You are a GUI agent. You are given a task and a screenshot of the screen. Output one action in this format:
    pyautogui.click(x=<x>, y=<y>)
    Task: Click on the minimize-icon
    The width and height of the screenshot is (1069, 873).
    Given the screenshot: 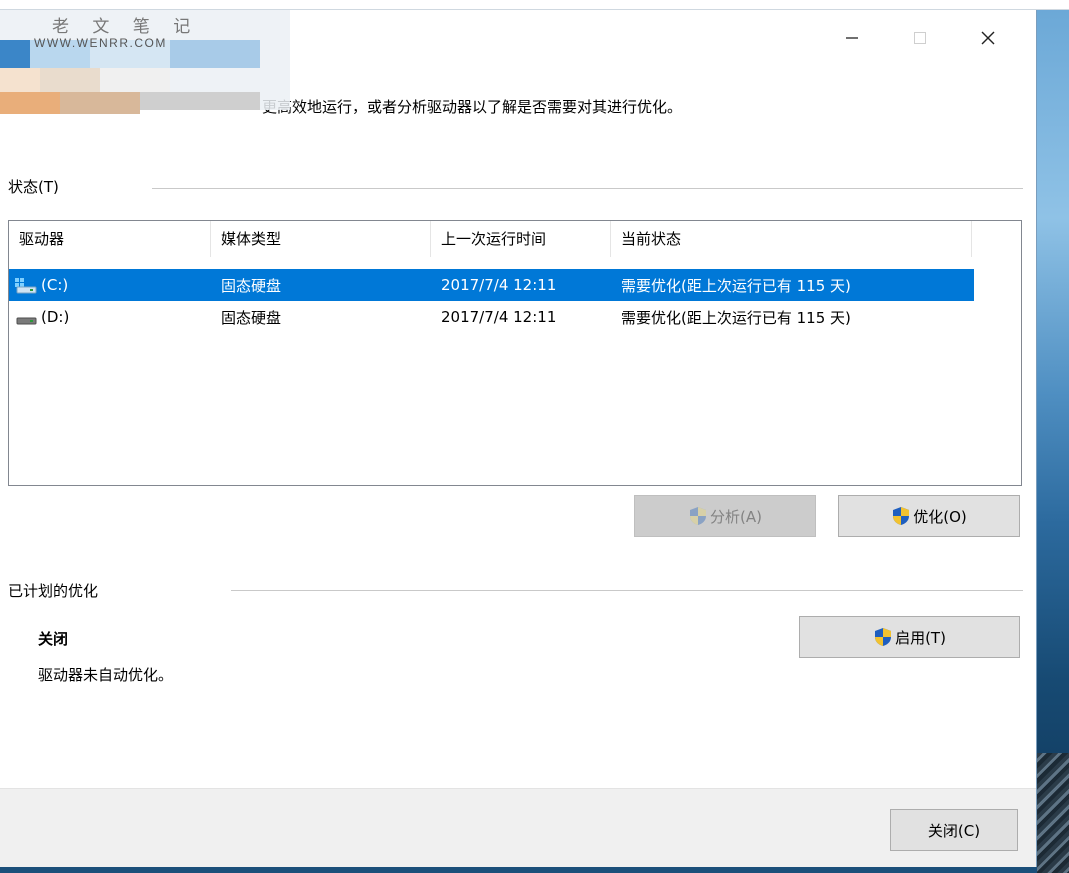 What is the action you would take?
    pyautogui.click(x=852, y=38)
    